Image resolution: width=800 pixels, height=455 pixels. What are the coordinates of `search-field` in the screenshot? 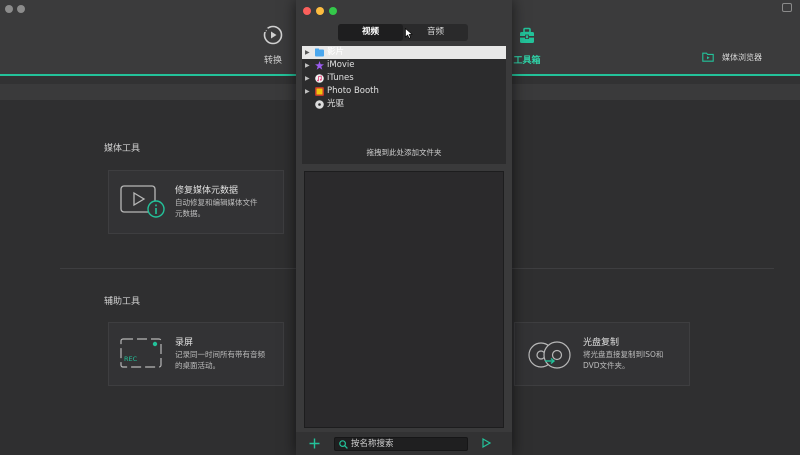 It's located at (401, 444).